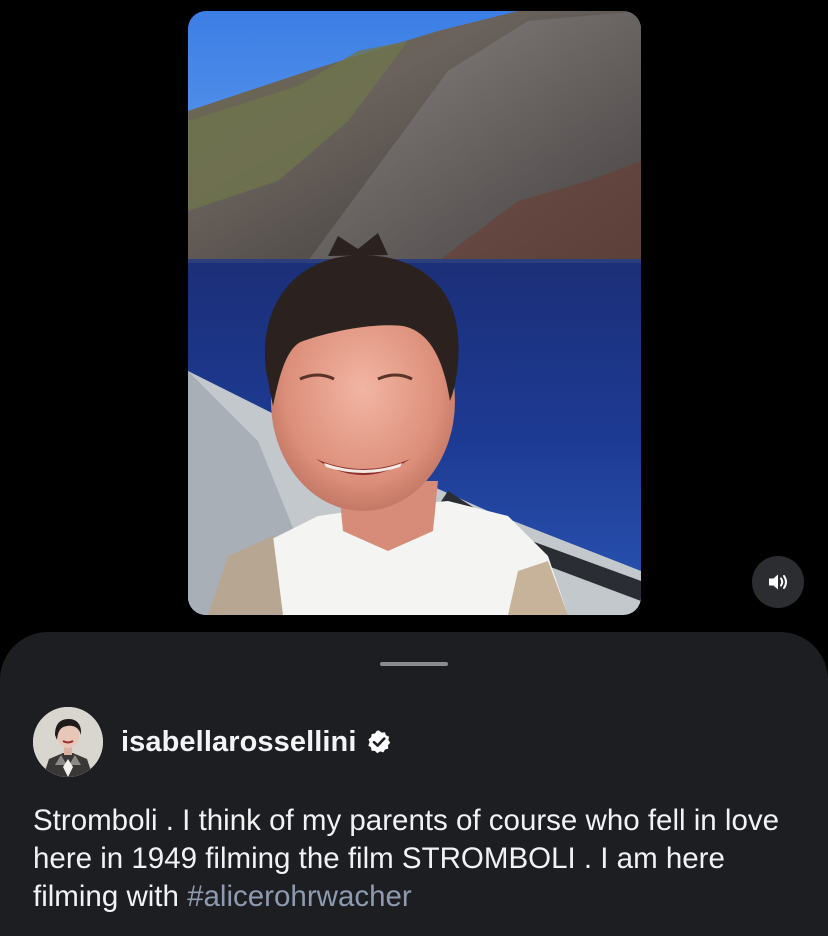 The image size is (828, 936). I want to click on author-row: isabellarossellini, so click(212, 742).